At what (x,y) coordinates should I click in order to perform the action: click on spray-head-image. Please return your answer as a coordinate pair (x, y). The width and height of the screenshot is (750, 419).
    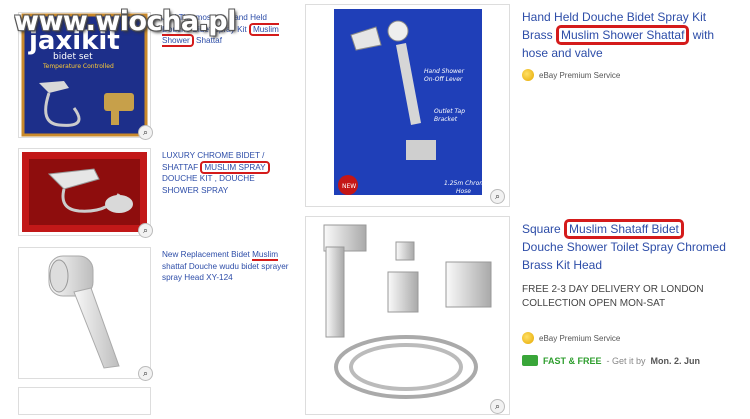
    Looking at the image, I should click on (84, 312).